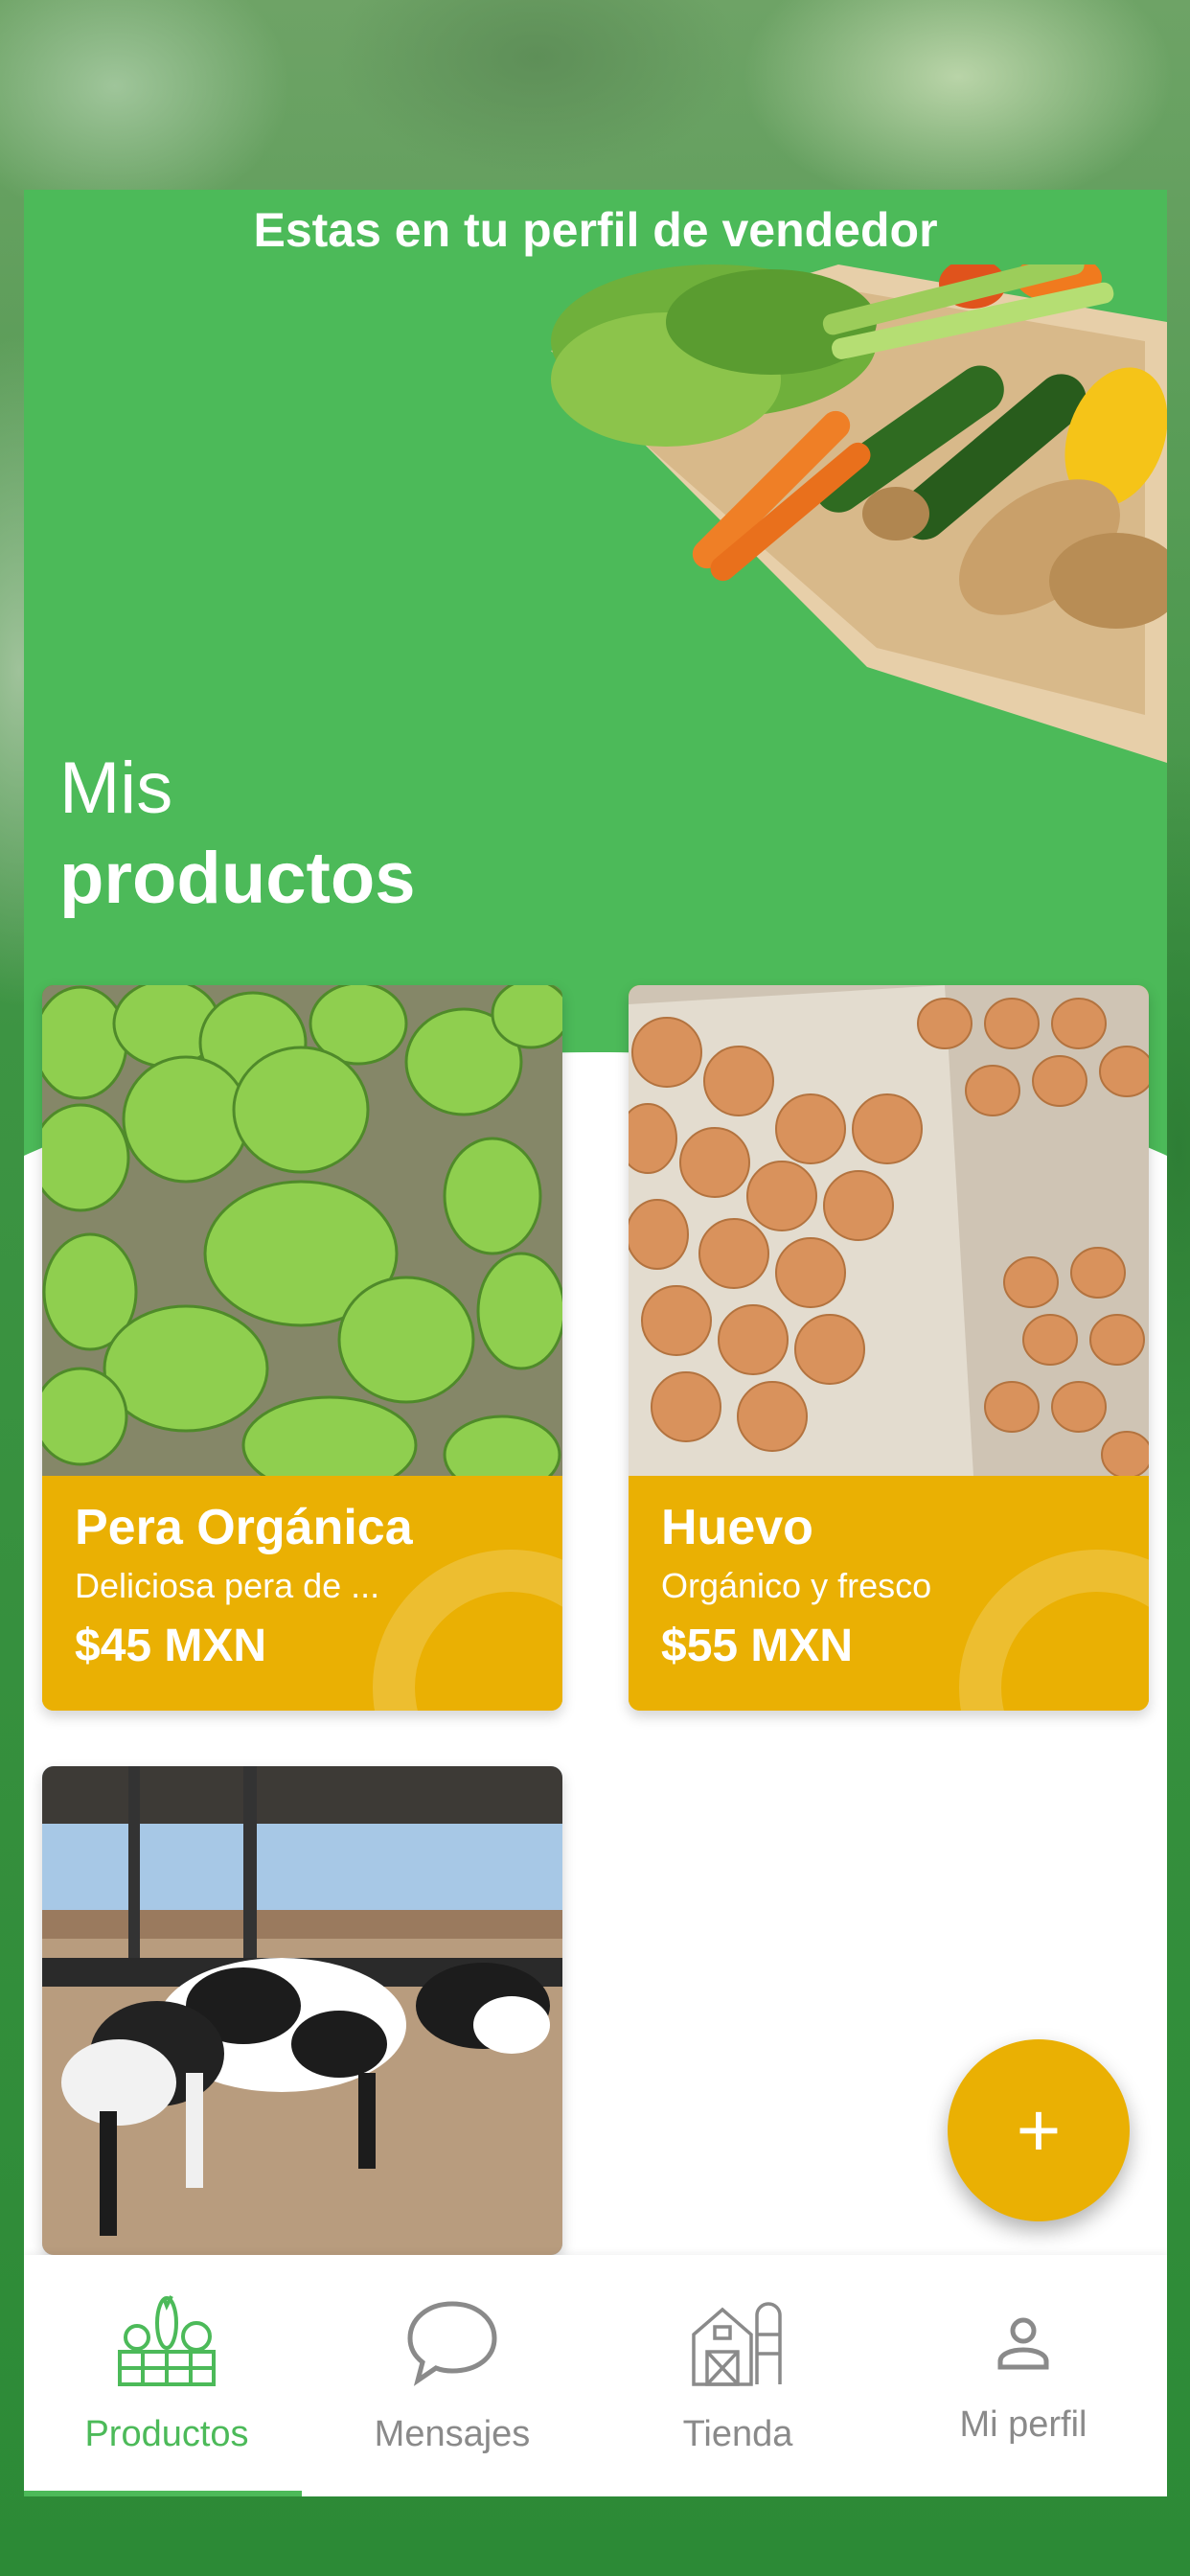 Image resolution: width=1190 pixels, height=2576 pixels. Describe the element at coordinates (238, 836) in the screenshot. I see `section-title: Mis productos` at that location.